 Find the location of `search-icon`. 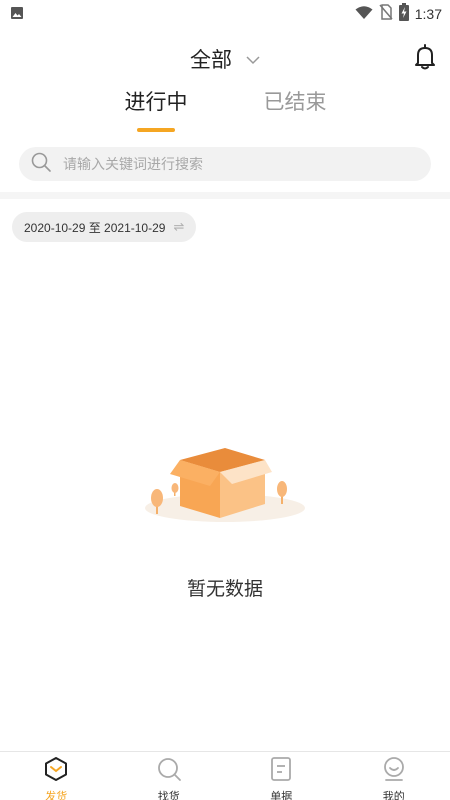

search-icon is located at coordinates (41, 164).